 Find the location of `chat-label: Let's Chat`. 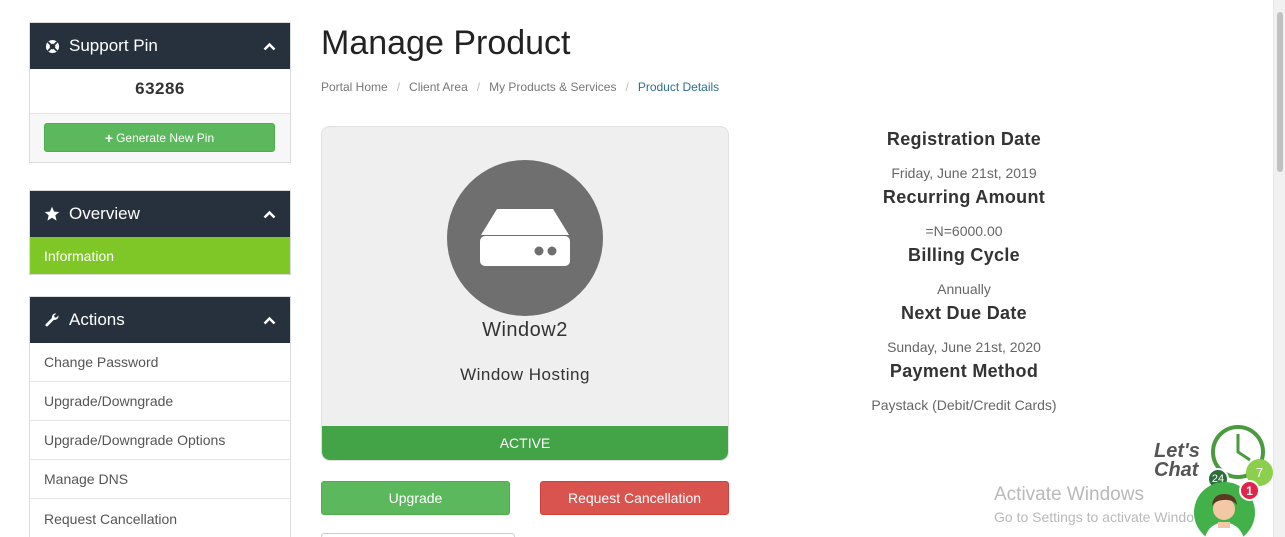

chat-label: Let's Chat is located at coordinates (1177, 461).